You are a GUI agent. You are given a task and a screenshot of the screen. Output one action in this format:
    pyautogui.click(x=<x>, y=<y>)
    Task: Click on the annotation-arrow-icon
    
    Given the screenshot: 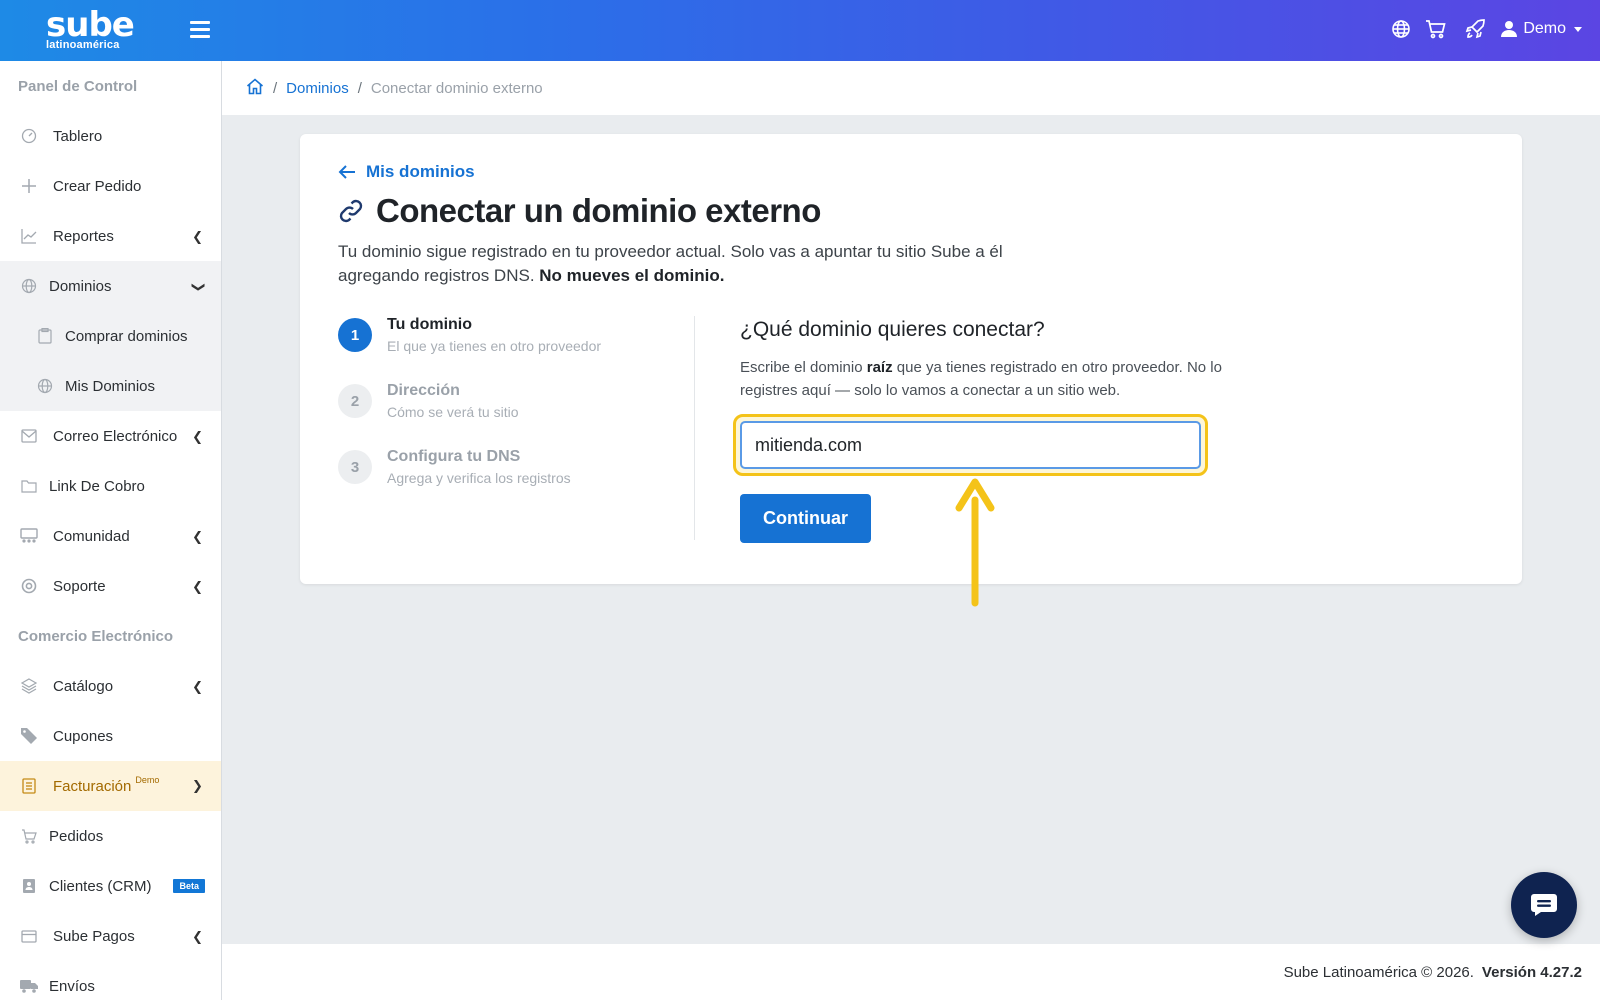 What is the action you would take?
    pyautogui.click(x=975, y=542)
    